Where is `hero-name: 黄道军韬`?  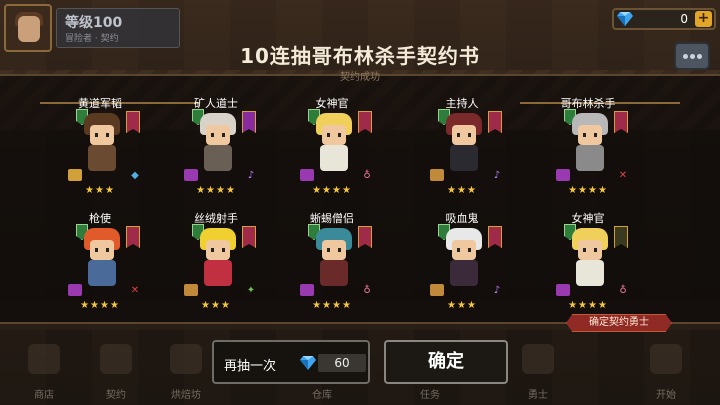 hero-name: 黄道军韬 is located at coordinates (100, 103).